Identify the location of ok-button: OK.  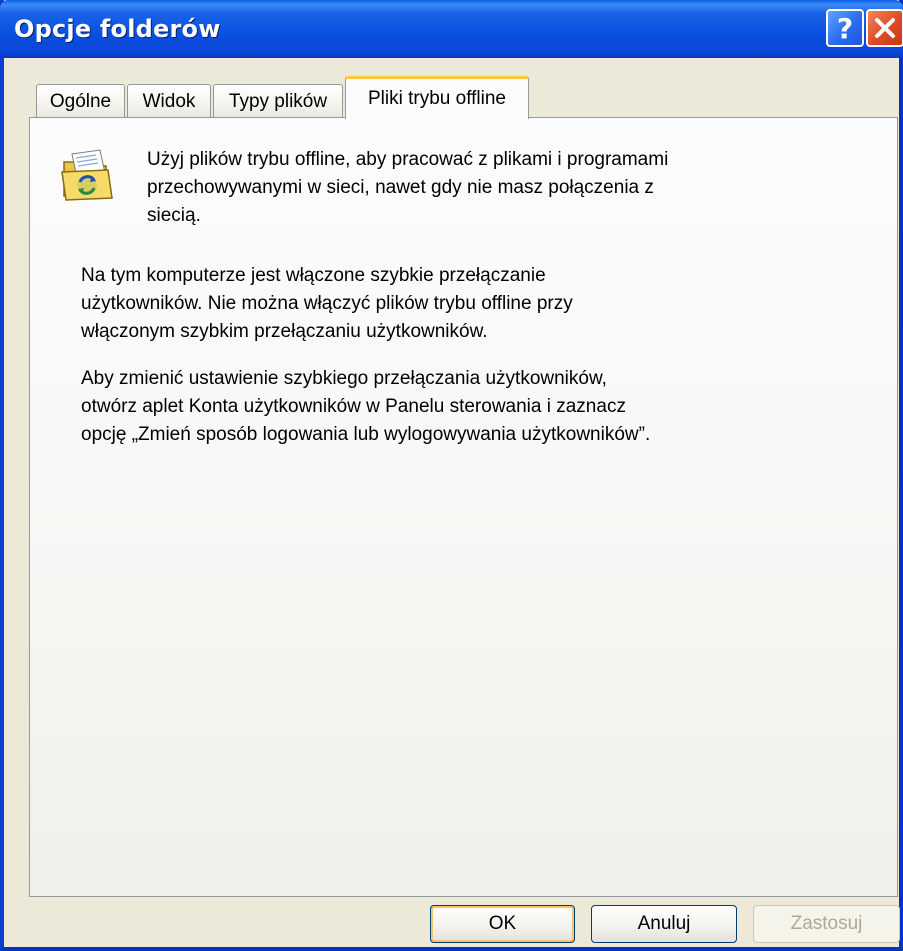
(502, 924).